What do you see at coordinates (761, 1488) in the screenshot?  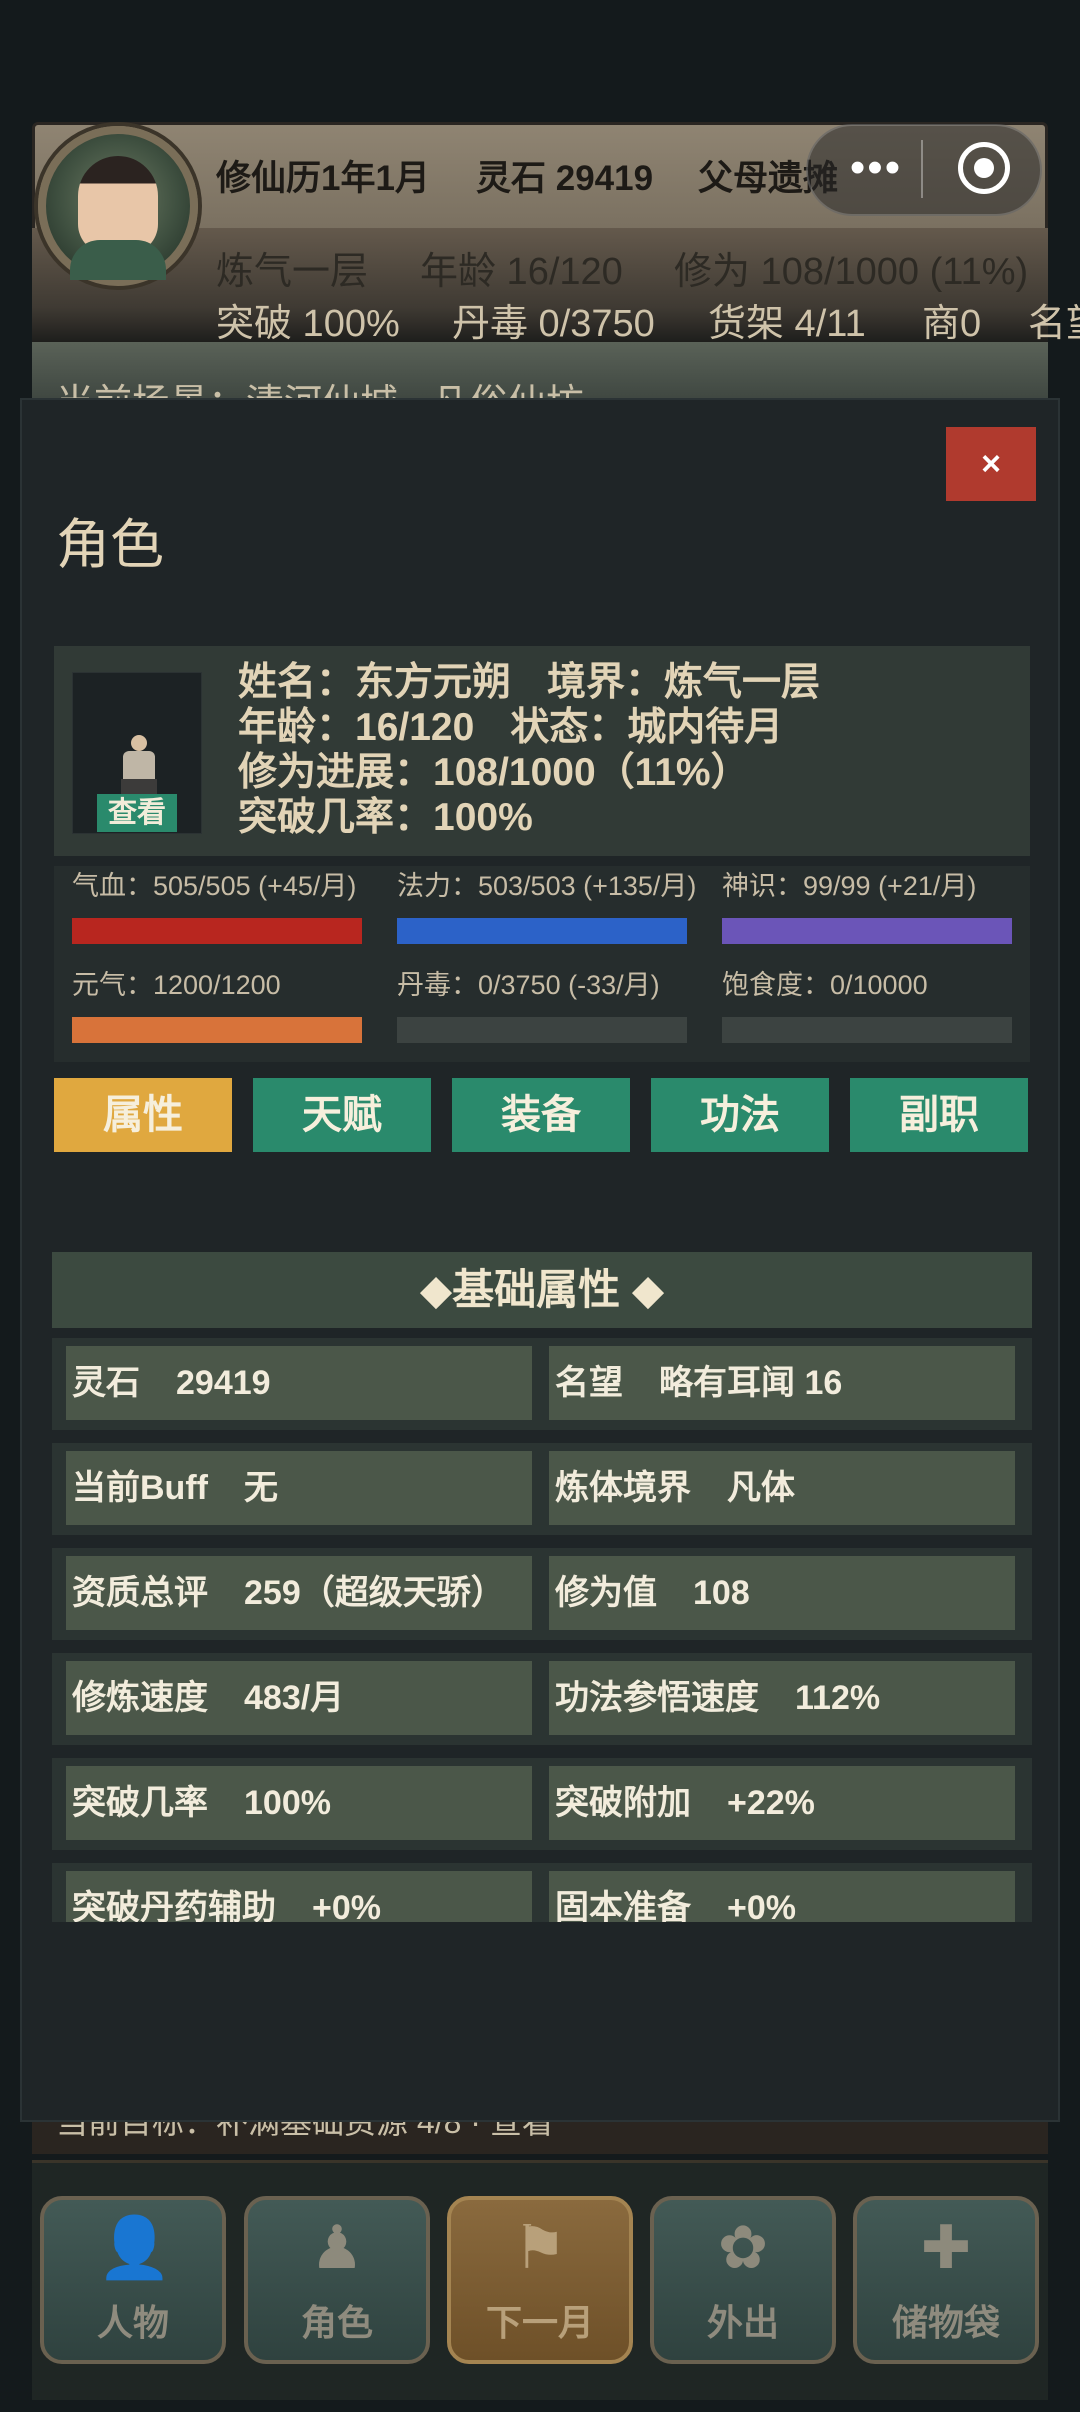 I see `attribute-value: 凡体` at bounding box center [761, 1488].